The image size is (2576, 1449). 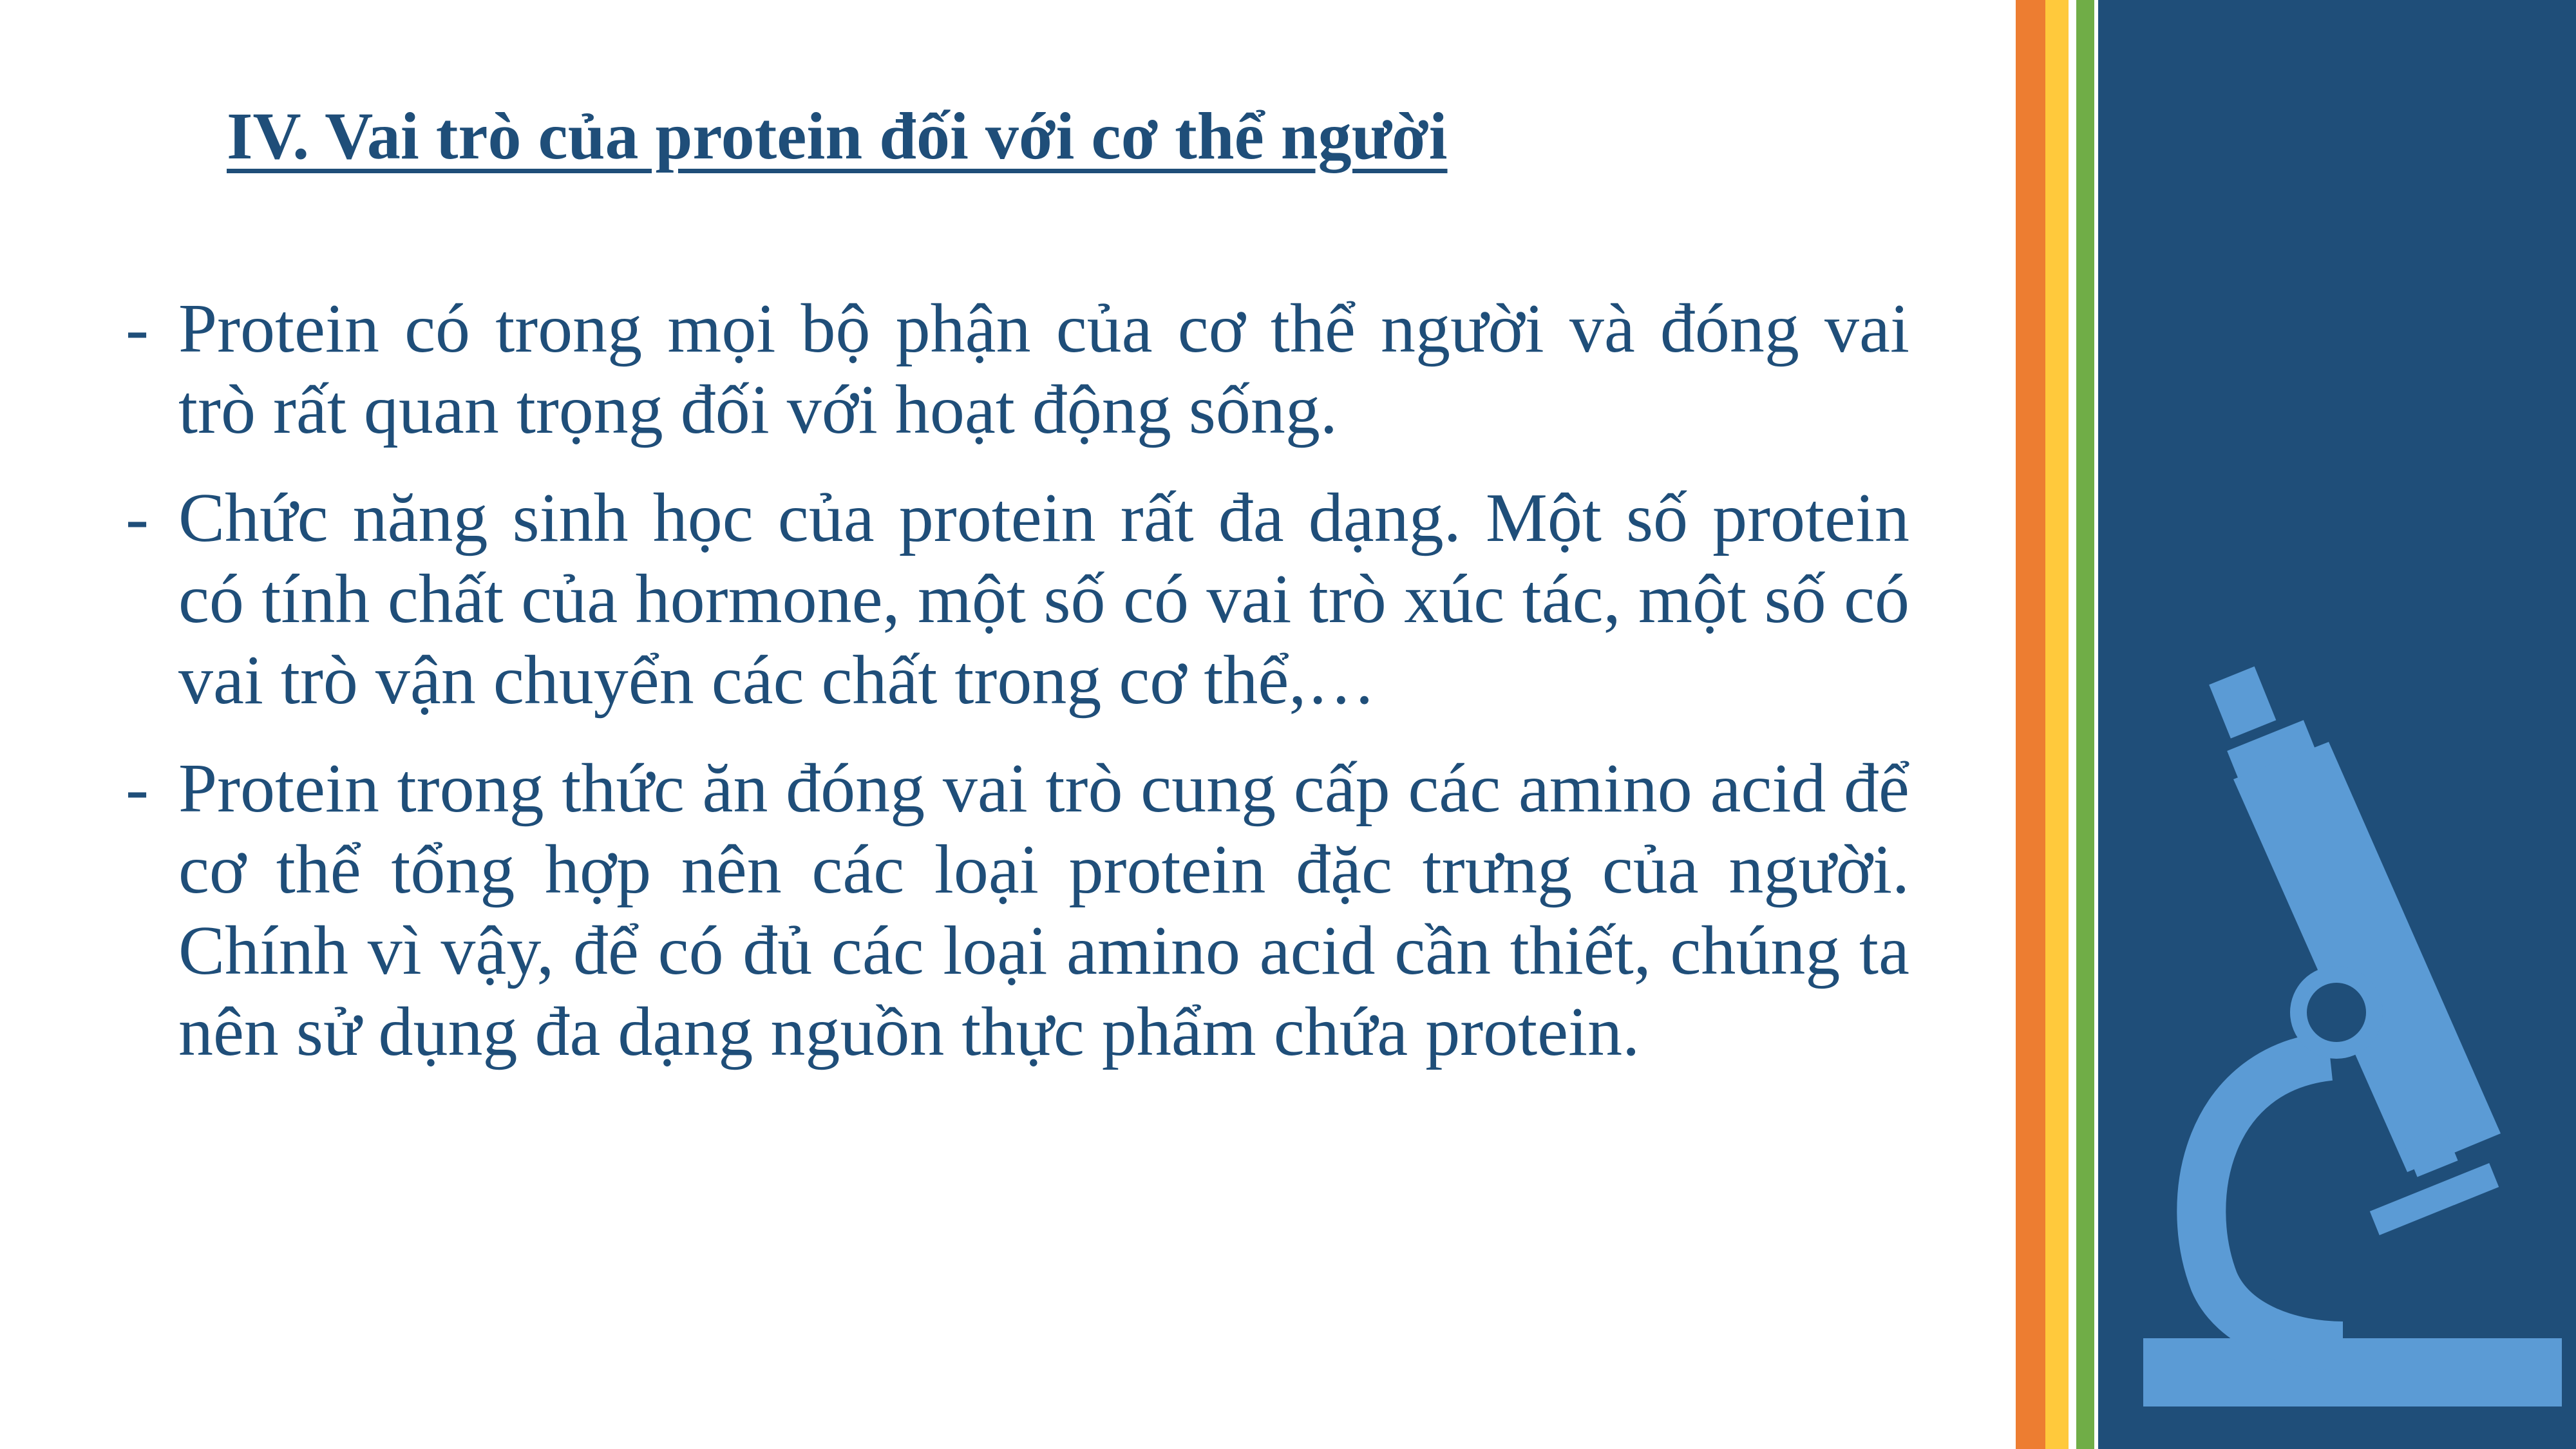 What do you see at coordinates (2030, 724) in the screenshot?
I see `orange-stripe` at bounding box center [2030, 724].